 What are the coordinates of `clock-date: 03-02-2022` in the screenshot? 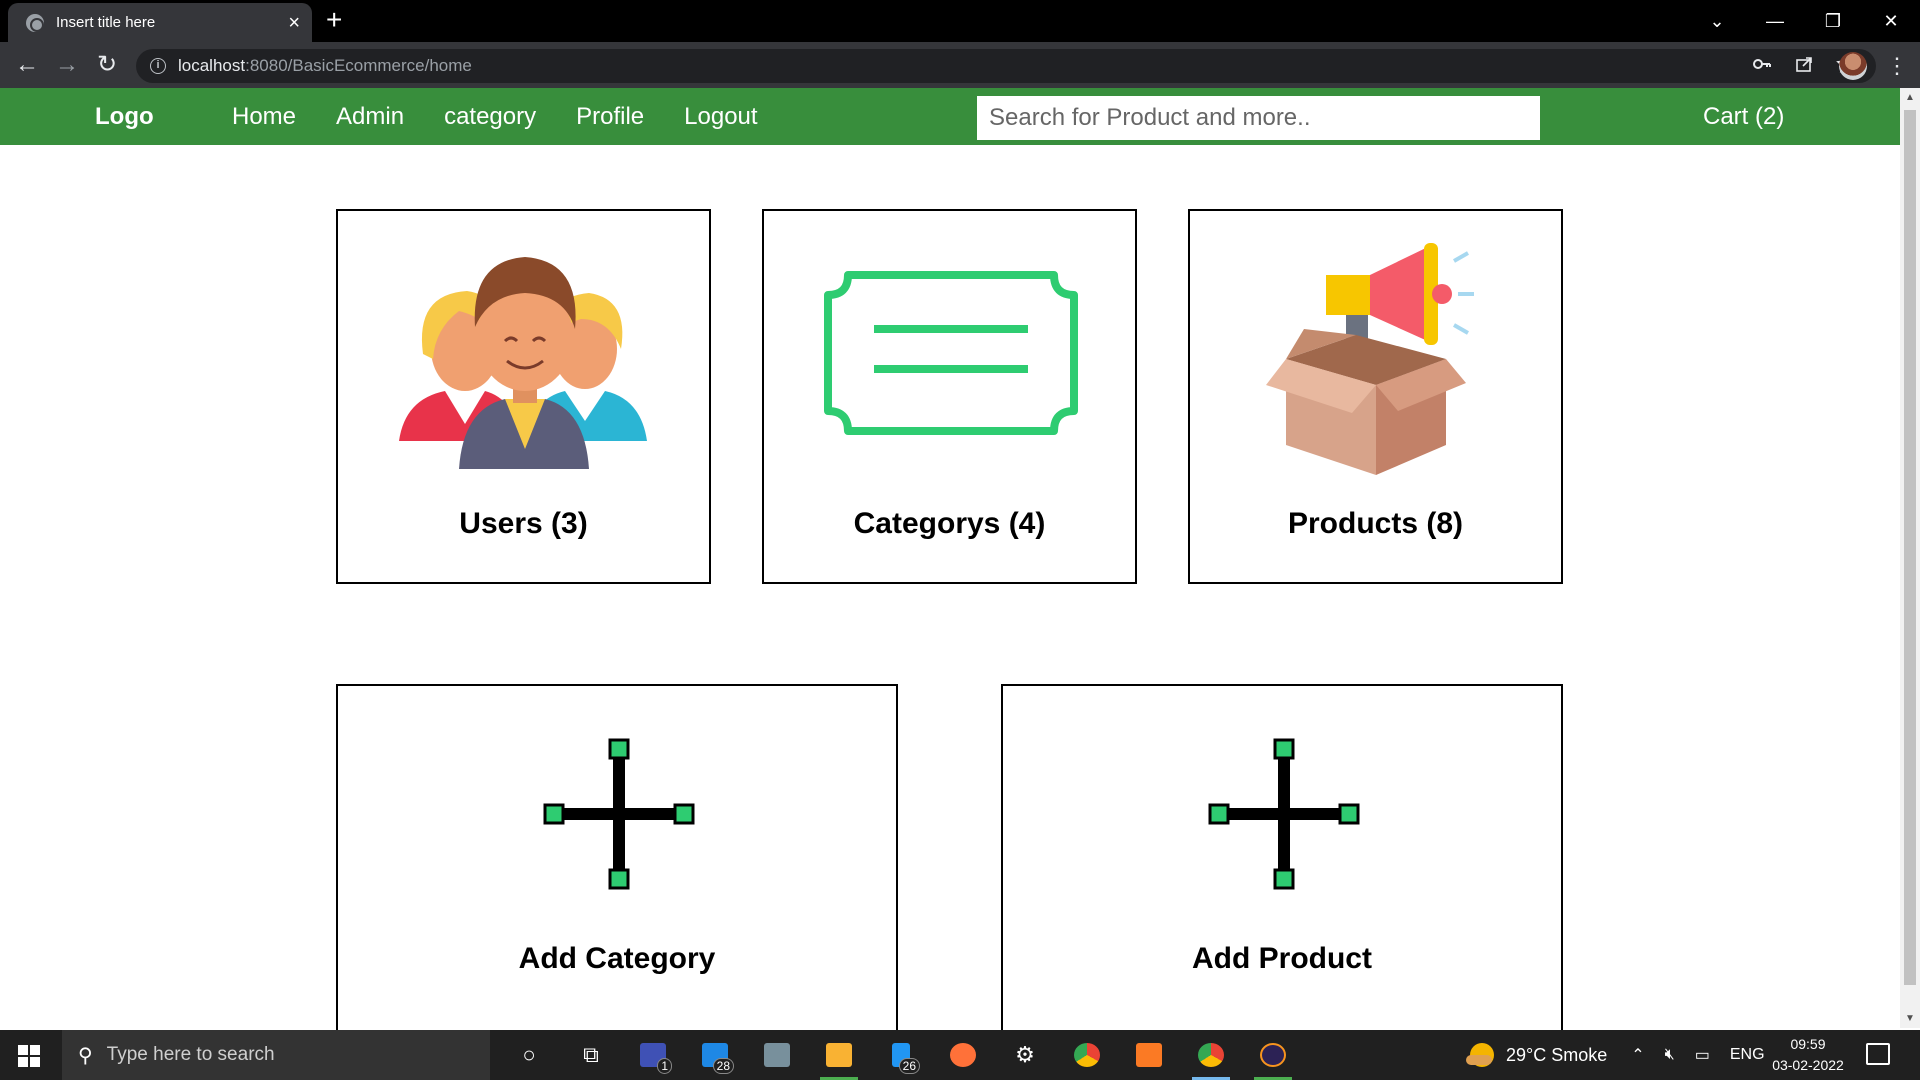 It's located at (1808, 1065).